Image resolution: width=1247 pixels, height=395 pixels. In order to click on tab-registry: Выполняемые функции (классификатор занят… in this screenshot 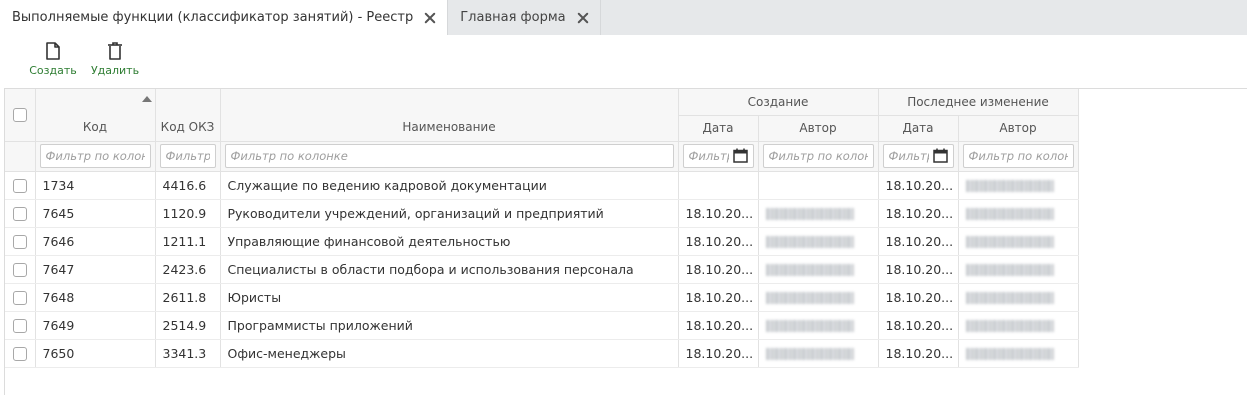, I will do `click(224, 17)`.